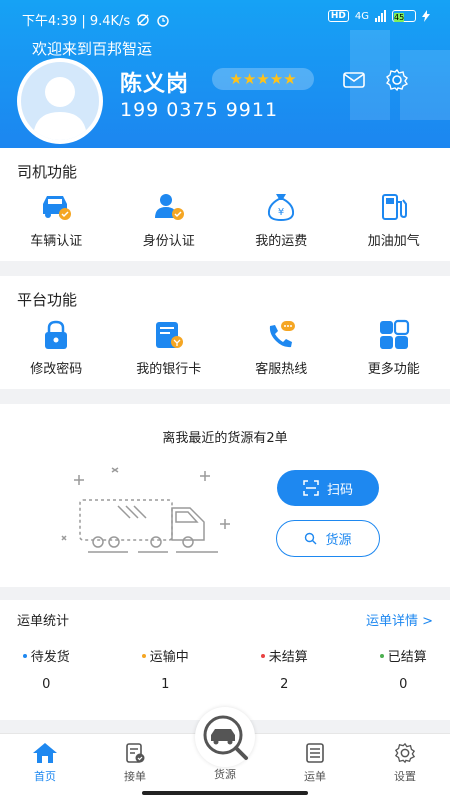 The image size is (450, 800). Describe the element at coordinates (398, 669) in the screenshot. I see `stat-settled: 已结算 0` at that location.